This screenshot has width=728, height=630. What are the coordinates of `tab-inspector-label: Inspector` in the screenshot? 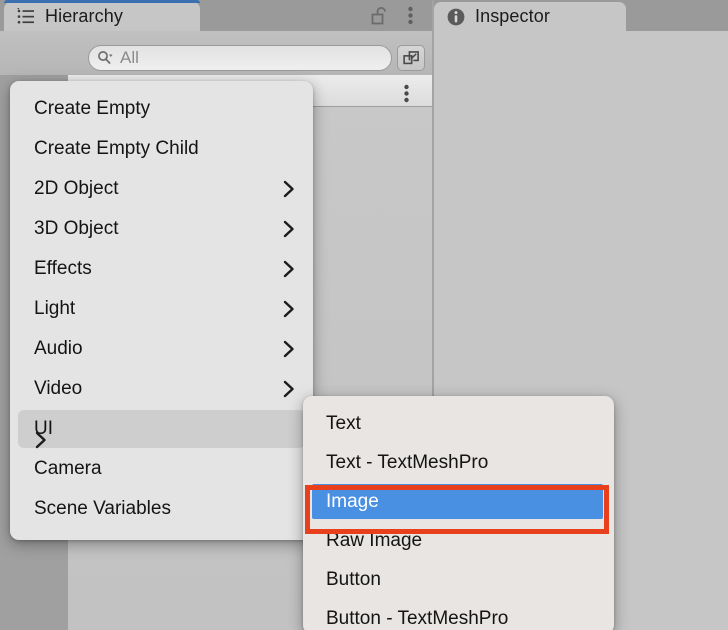 It's located at (512, 16).